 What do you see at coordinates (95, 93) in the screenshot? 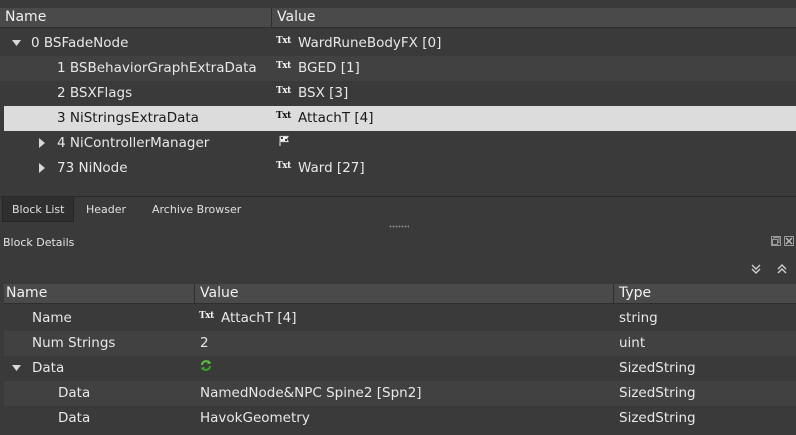
I see `tree-row-name: 2 BSXFlags` at bounding box center [95, 93].